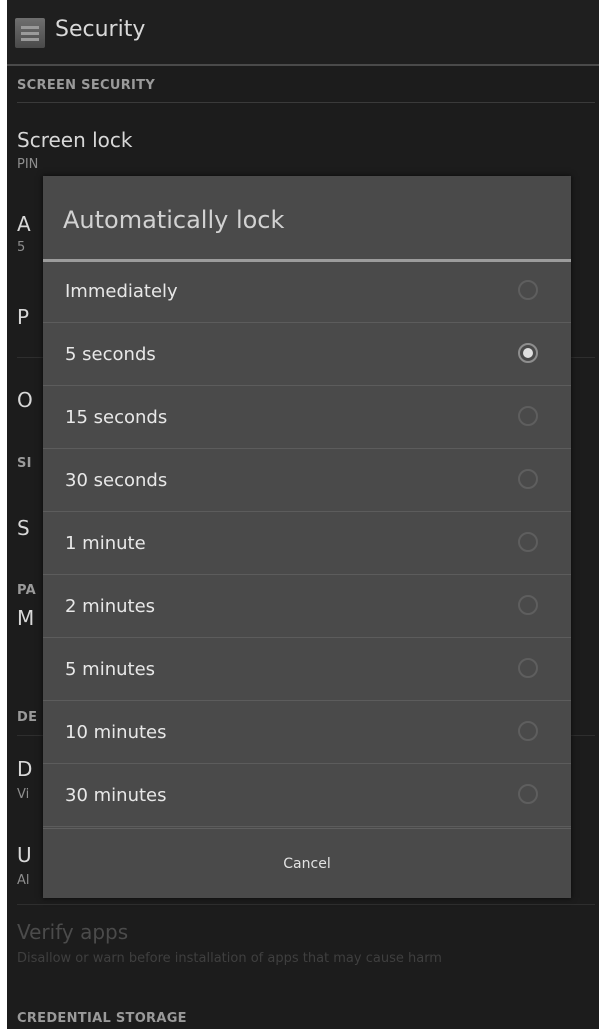 The width and height of the screenshot is (606, 1029). What do you see at coordinates (306, 102) in the screenshot?
I see `section-divider` at bounding box center [306, 102].